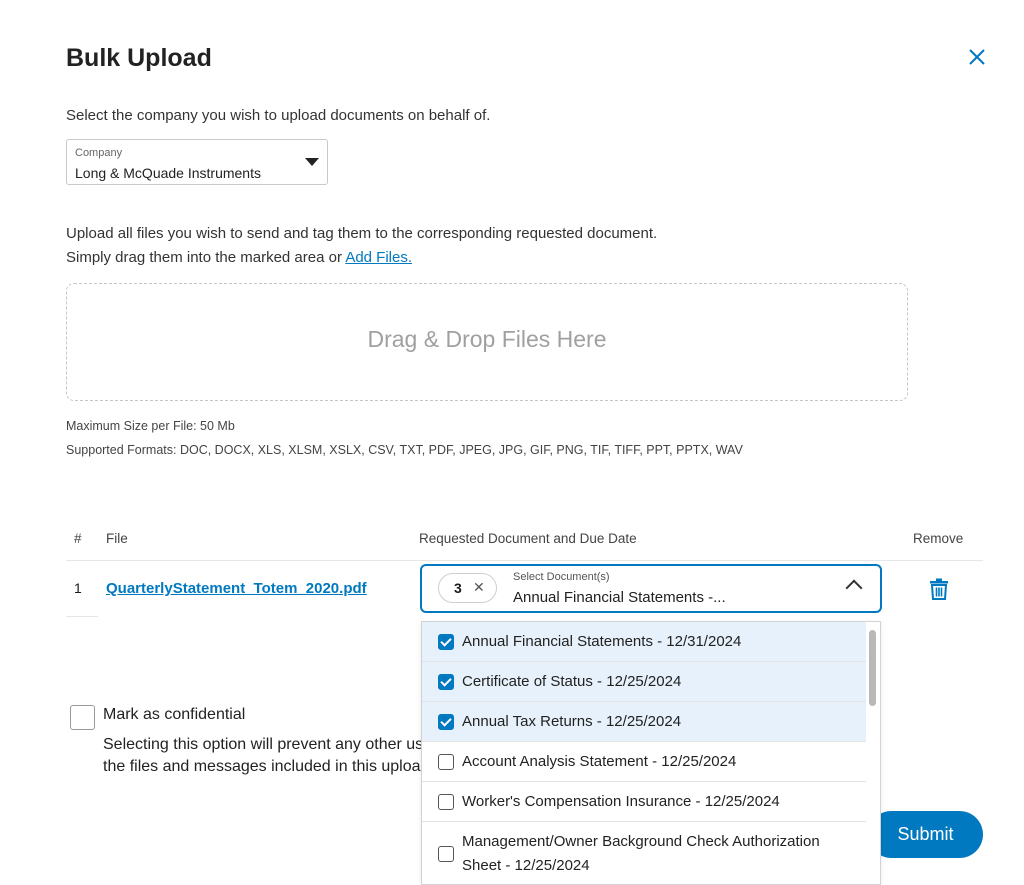 This screenshot has height=885, width=1024. What do you see at coordinates (938, 538) in the screenshot?
I see `column-header-remove: Remove` at bounding box center [938, 538].